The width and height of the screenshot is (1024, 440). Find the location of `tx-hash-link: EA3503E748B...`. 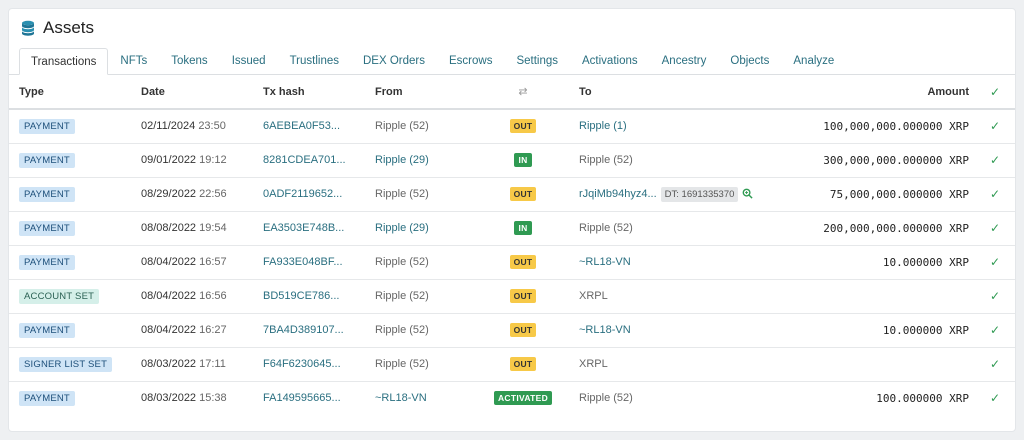

tx-hash-link: EA3503E748B... is located at coordinates (303, 228).